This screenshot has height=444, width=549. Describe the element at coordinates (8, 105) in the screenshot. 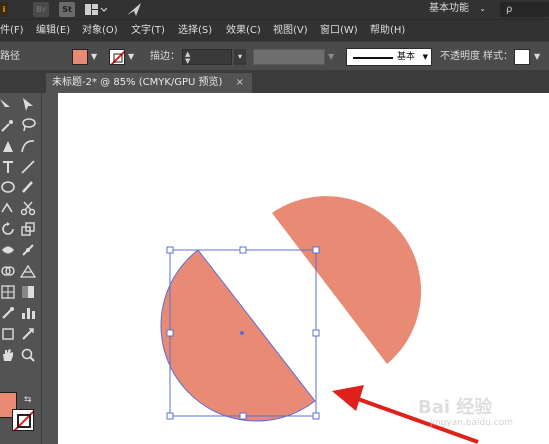

I see `selection-tool-icon` at that location.